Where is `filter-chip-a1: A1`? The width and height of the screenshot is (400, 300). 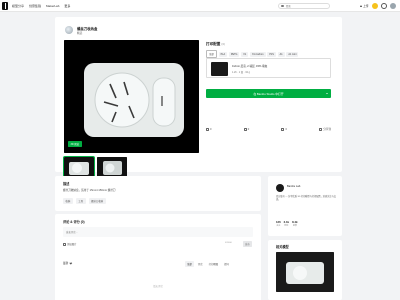
filter-chip-a1: A1 is located at coordinates (281, 54).